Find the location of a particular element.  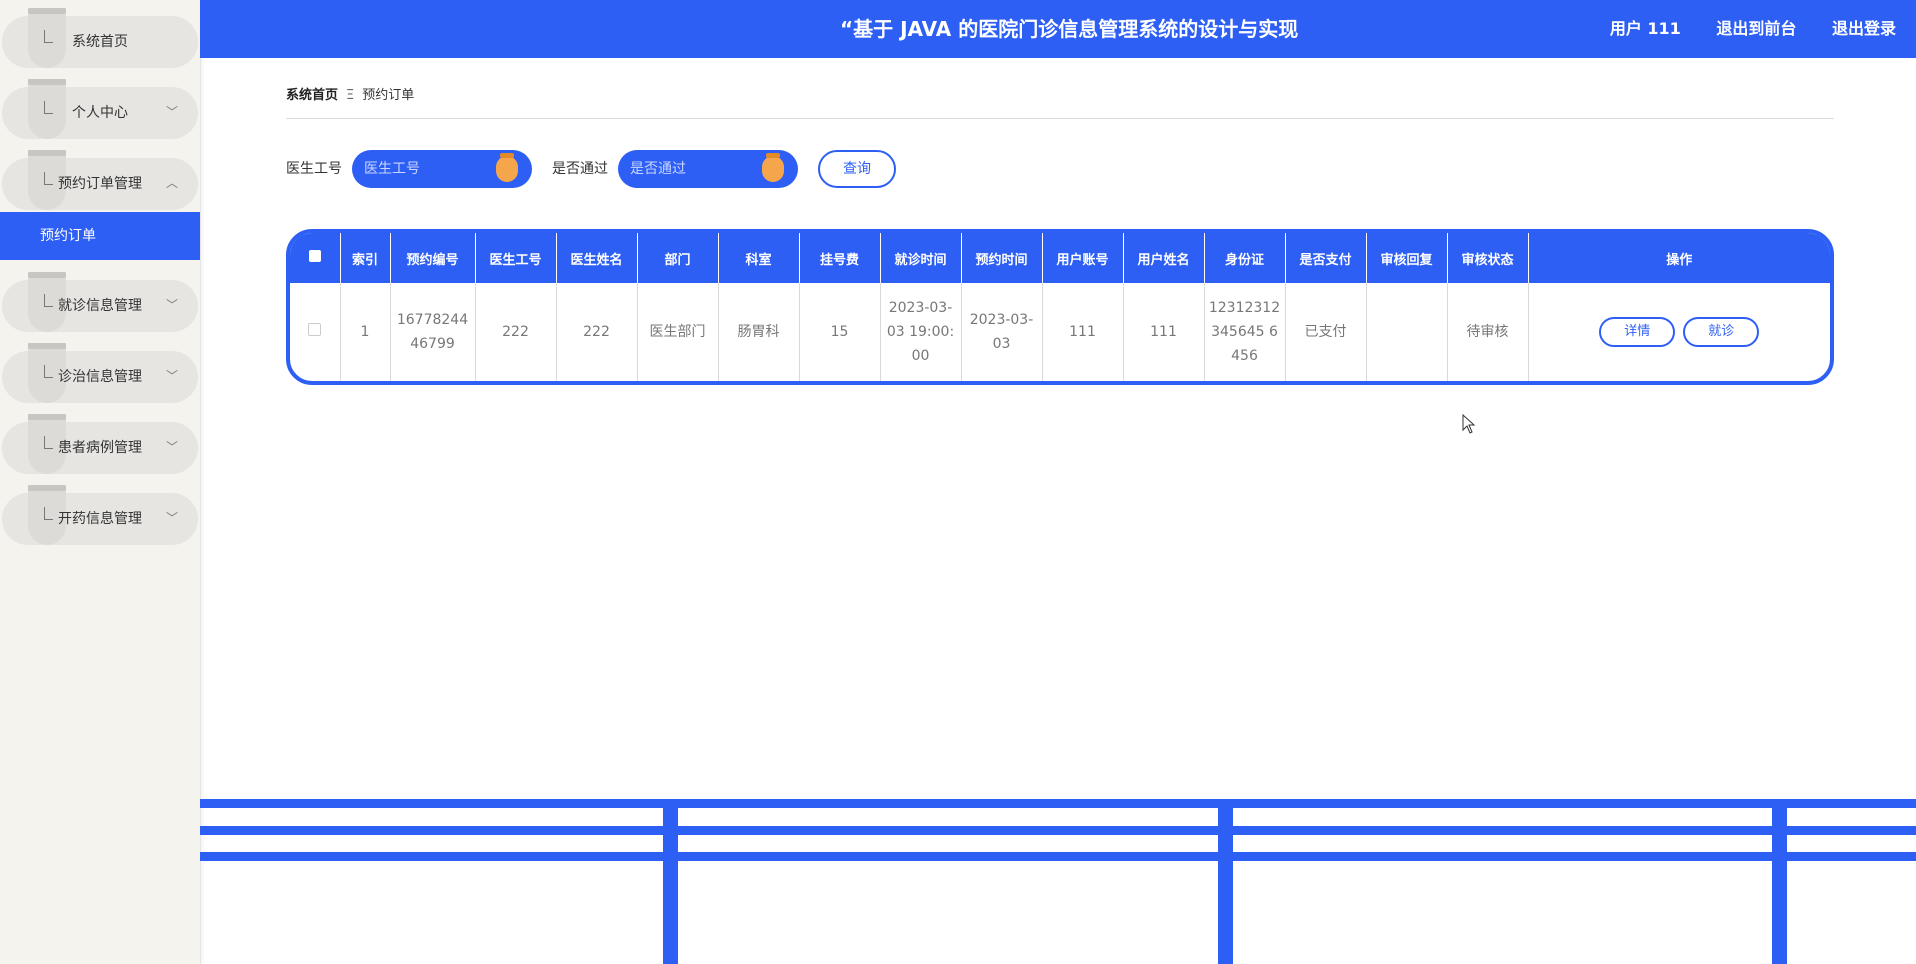

cell-section: 肠胃科 is located at coordinates (759, 332).